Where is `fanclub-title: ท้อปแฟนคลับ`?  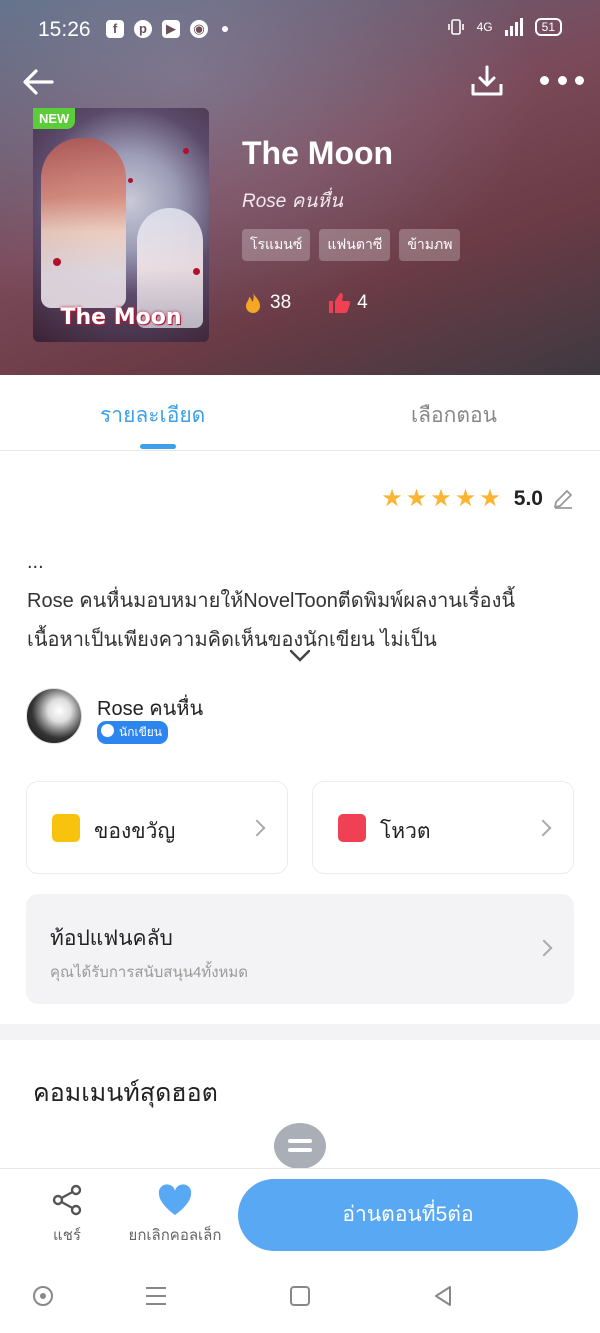
fanclub-title: ท้อปแฟนคลับ is located at coordinates (111, 938).